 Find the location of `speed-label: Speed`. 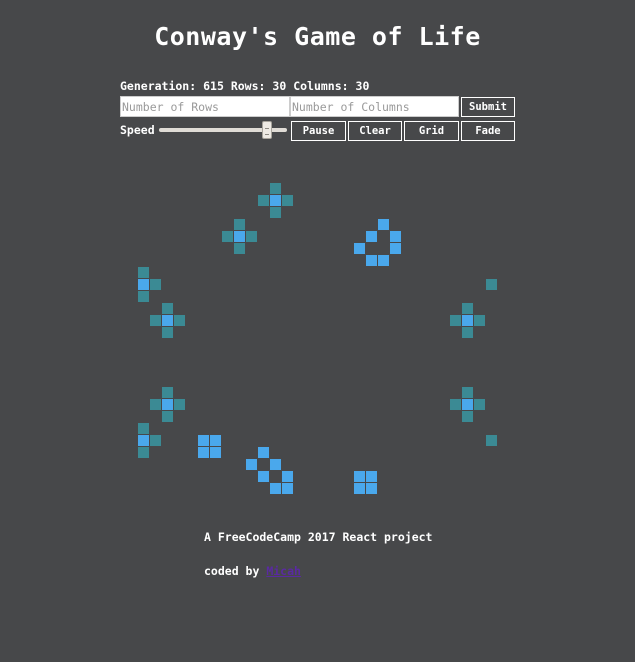

speed-label: Speed is located at coordinates (137, 130).